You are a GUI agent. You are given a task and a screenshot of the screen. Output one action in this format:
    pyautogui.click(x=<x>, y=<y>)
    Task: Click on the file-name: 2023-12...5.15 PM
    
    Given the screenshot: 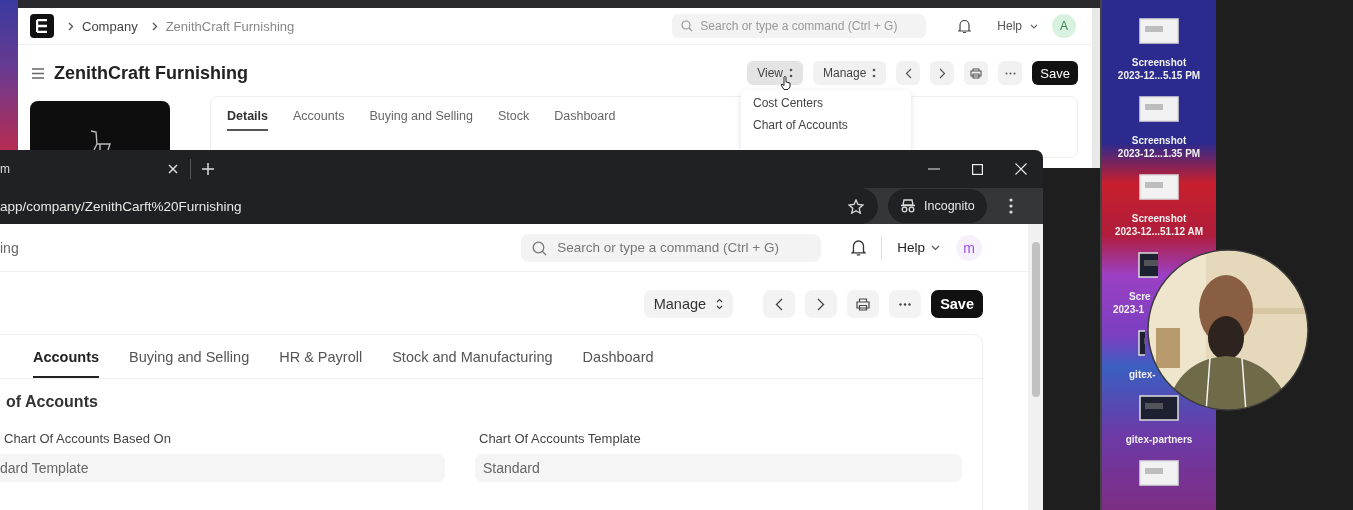 What is the action you would take?
    pyautogui.click(x=1159, y=75)
    